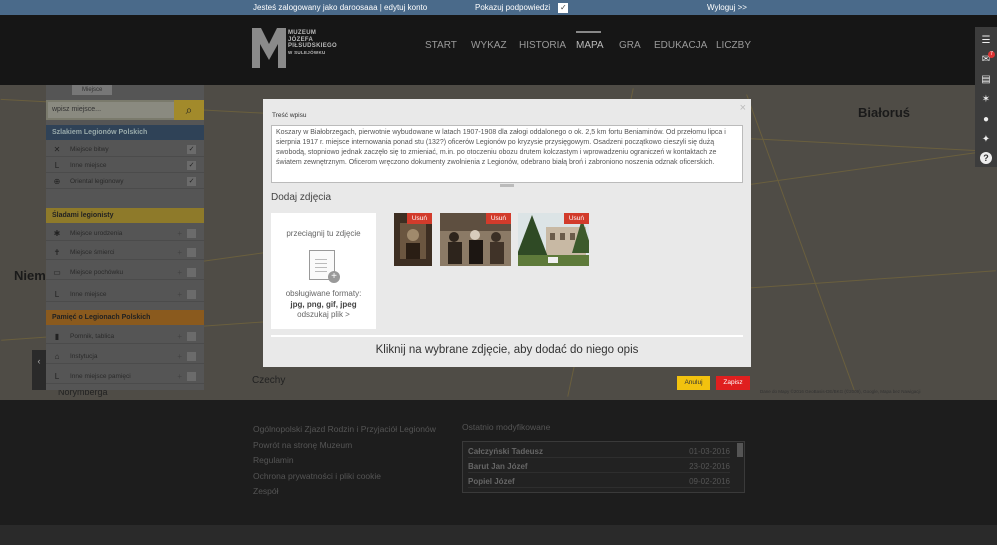 Image resolution: width=997 pixels, height=545 pixels. I want to click on mail-badge: 7, so click(991, 54).